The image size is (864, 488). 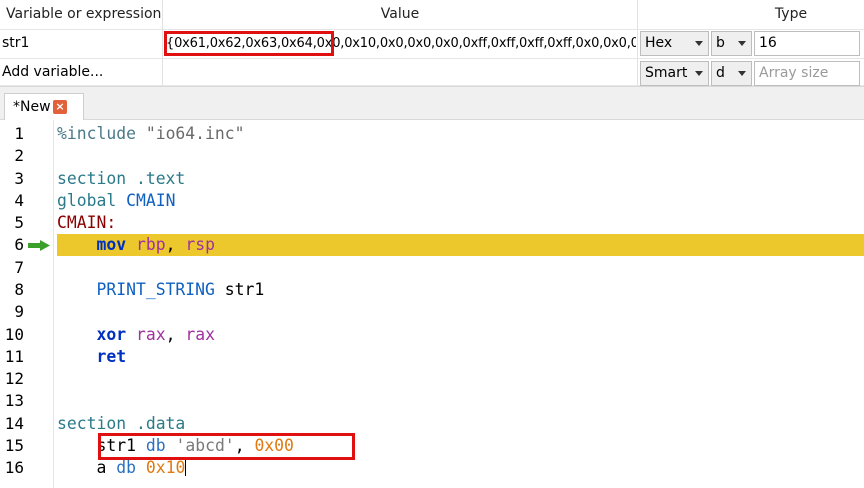 I want to click on line-number: 8, so click(x=19, y=289).